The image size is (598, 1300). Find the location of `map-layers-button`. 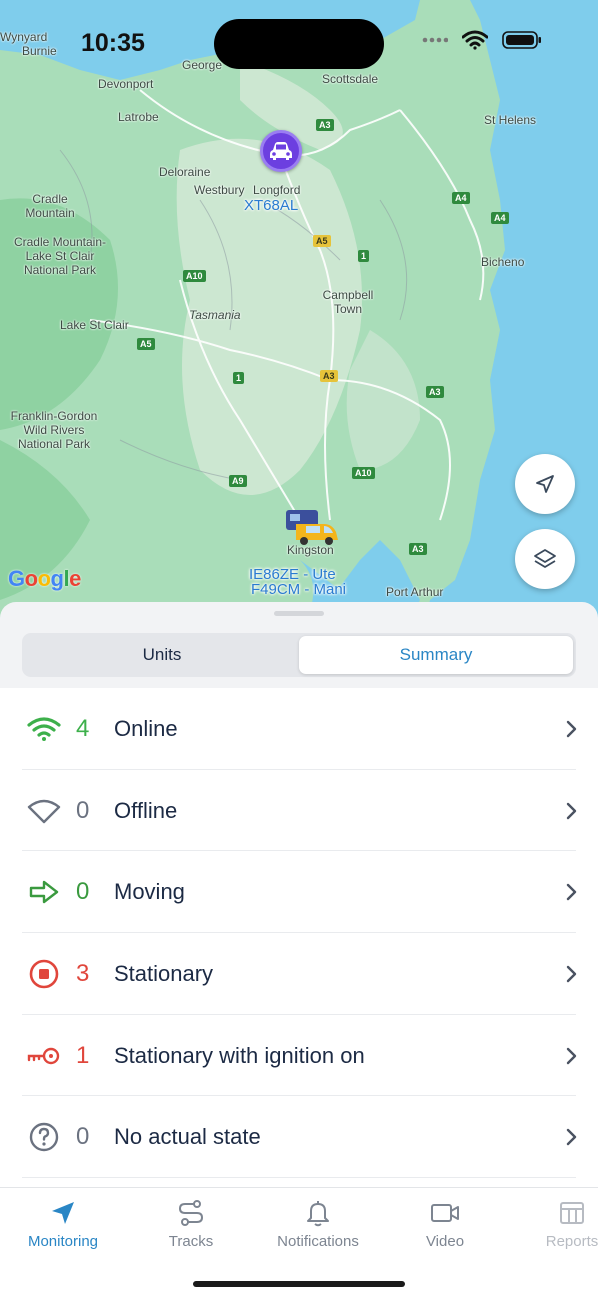

map-layers-button is located at coordinates (545, 559).